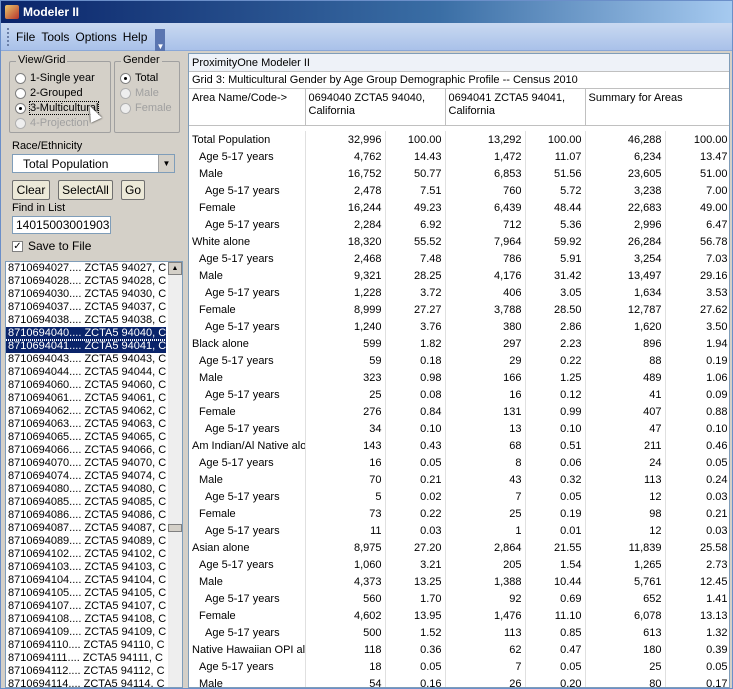 The height and width of the screenshot is (689, 733). I want to click on list-item: 8710694061.... ZCTA5 94061, C, so click(86, 398).